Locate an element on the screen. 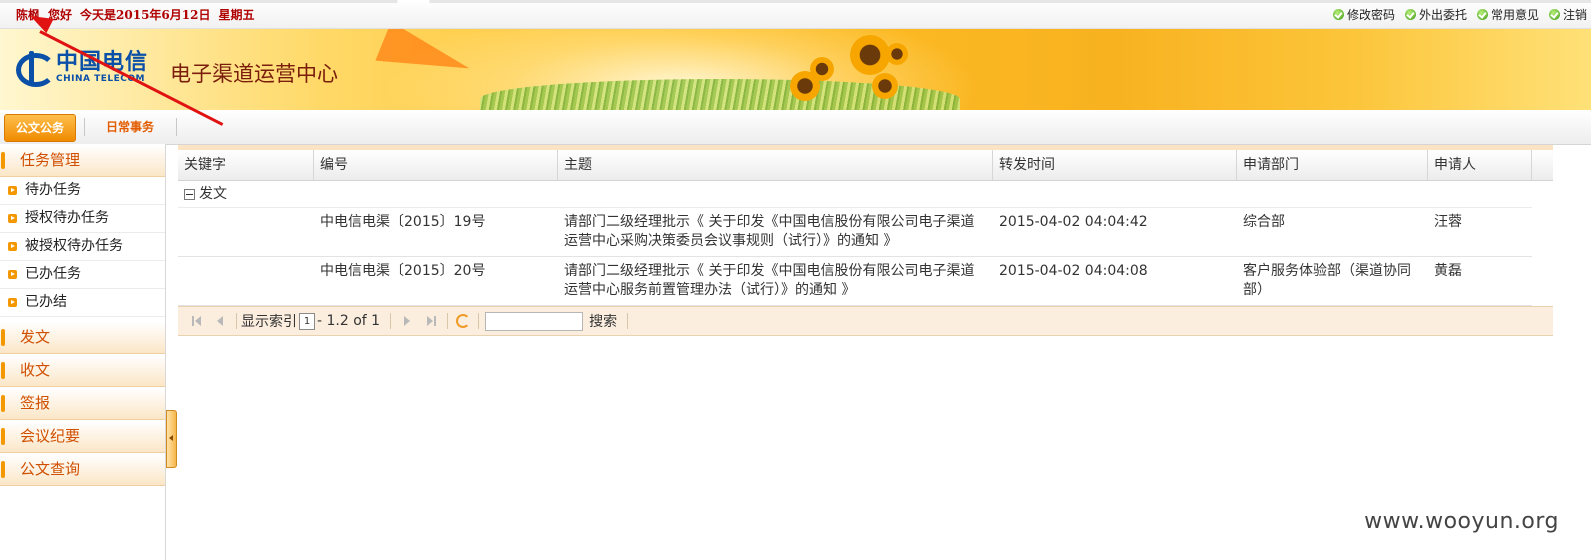  greeting: 陈枫 您好 今天是2015年6月12日 星期五 is located at coordinates (139, 14).